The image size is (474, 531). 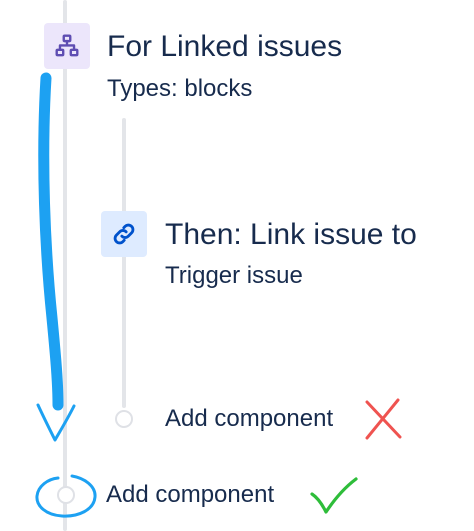 I want to click on branch-step-subtitle: Types: blocks, so click(x=180, y=88).